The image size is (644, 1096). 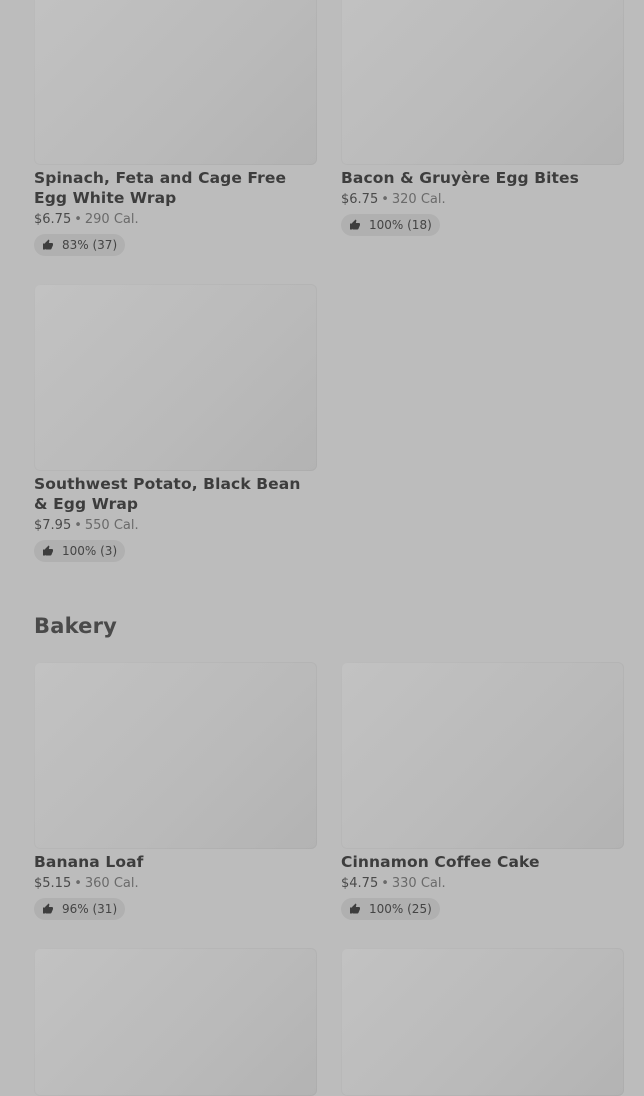 I want to click on rating-badge: 83% (37), so click(x=80, y=245).